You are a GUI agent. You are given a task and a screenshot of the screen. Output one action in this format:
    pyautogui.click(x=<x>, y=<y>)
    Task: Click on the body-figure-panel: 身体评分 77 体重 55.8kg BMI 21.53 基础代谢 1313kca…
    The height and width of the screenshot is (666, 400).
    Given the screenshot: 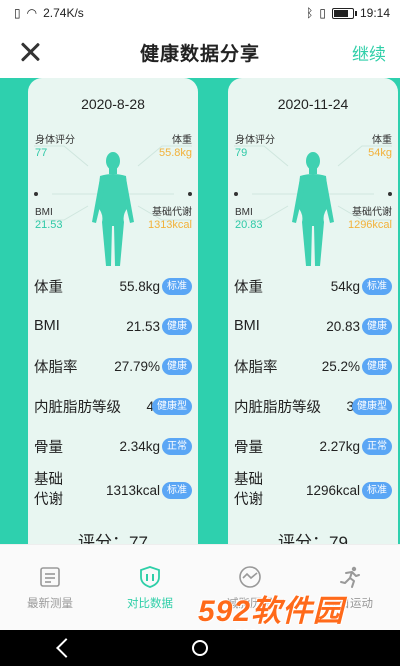 What is the action you would take?
    pyautogui.click(x=113, y=201)
    